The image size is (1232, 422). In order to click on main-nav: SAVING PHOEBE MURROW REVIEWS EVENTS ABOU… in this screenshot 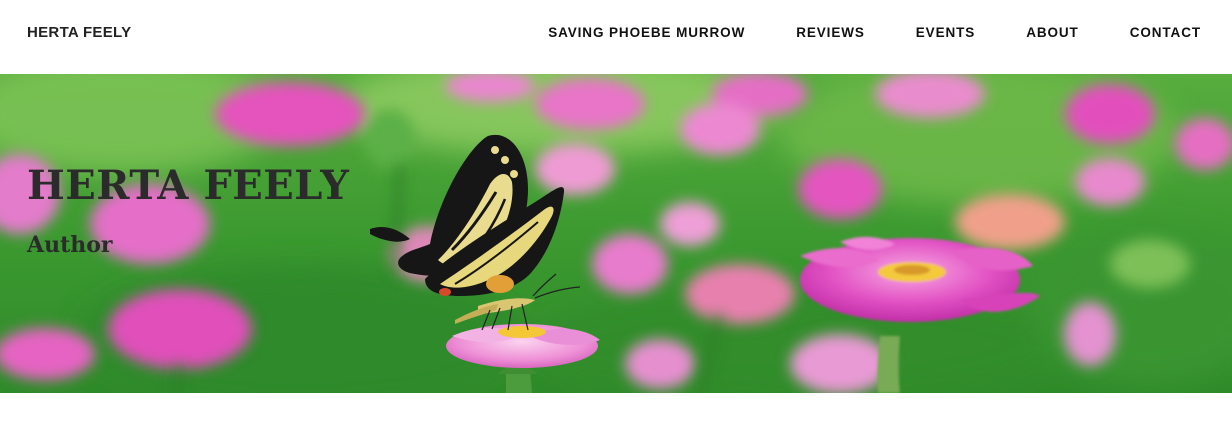, I will do `click(849, 32)`.